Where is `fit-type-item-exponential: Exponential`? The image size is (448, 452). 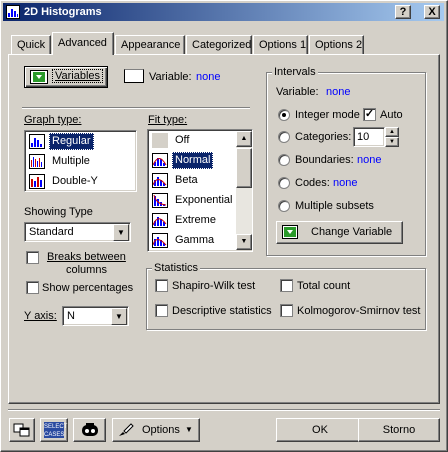
fit-type-item-exponential: Exponential is located at coordinates (193, 201).